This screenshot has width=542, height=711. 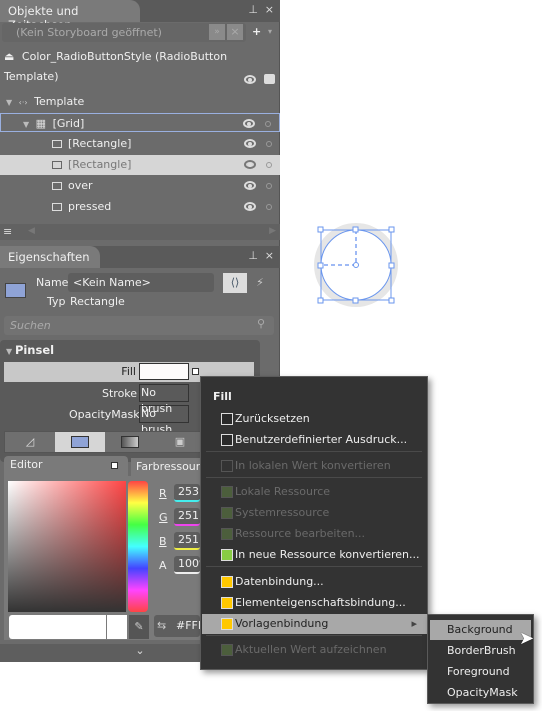 I want to click on events-icon: ⚡, so click(x=260, y=283).